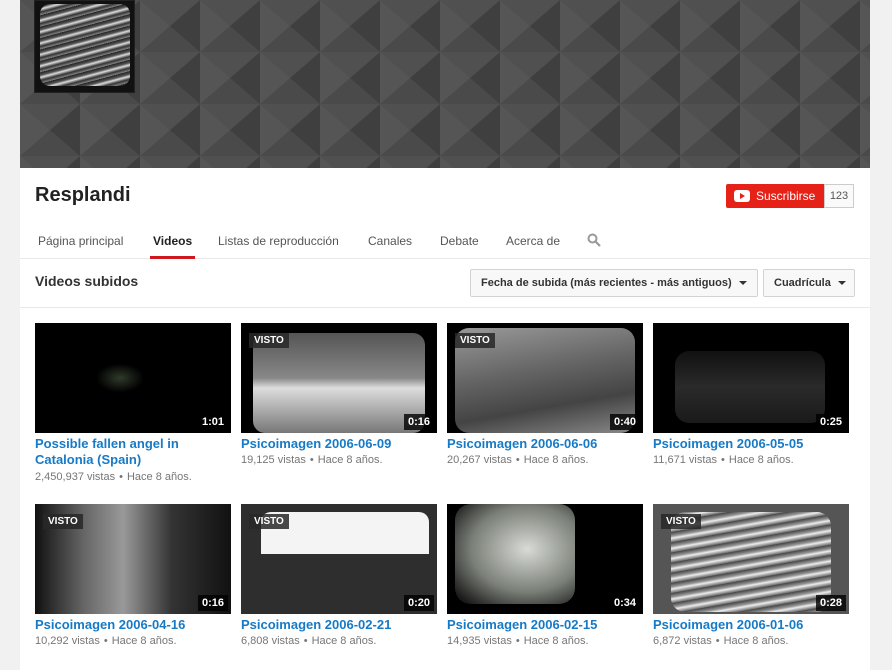 This screenshot has width=892, height=670. Describe the element at coordinates (459, 242) in the screenshot. I see `tab-discussion: Debate` at that location.